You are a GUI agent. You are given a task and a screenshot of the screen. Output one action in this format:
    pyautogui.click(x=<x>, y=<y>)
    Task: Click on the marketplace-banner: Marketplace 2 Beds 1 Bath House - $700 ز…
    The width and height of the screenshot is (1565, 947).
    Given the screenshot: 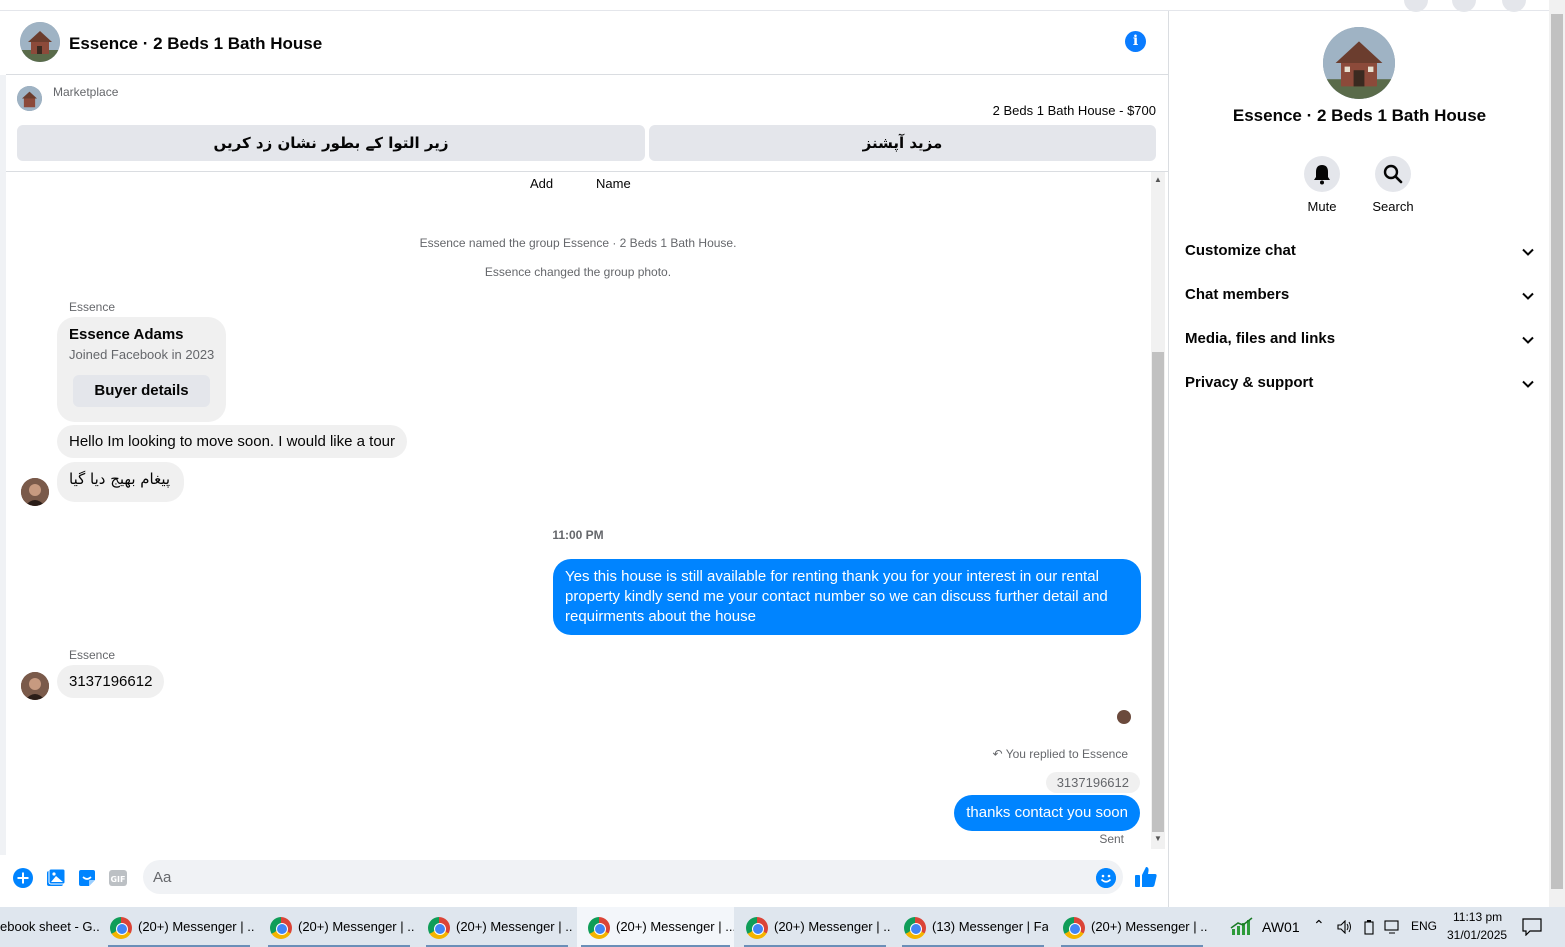 What is the action you would take?
    pyautogui.click(x=587, y=123)
    